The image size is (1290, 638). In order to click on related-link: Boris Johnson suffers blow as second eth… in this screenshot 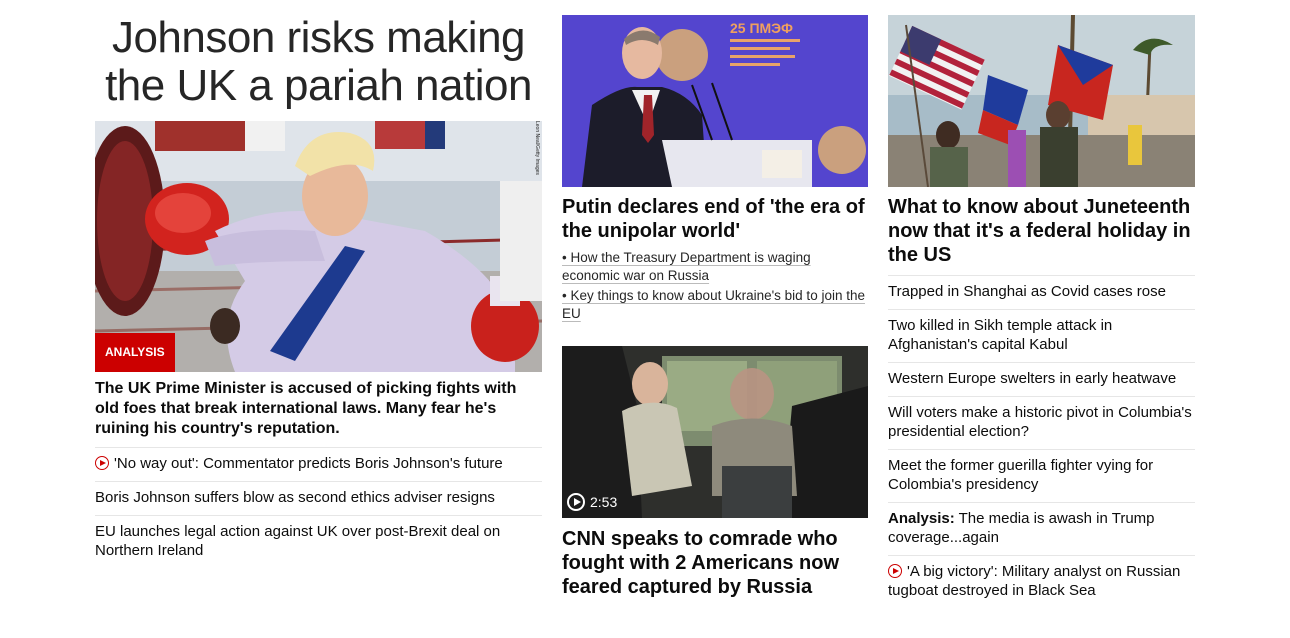, I will do `click(318, 499)`.